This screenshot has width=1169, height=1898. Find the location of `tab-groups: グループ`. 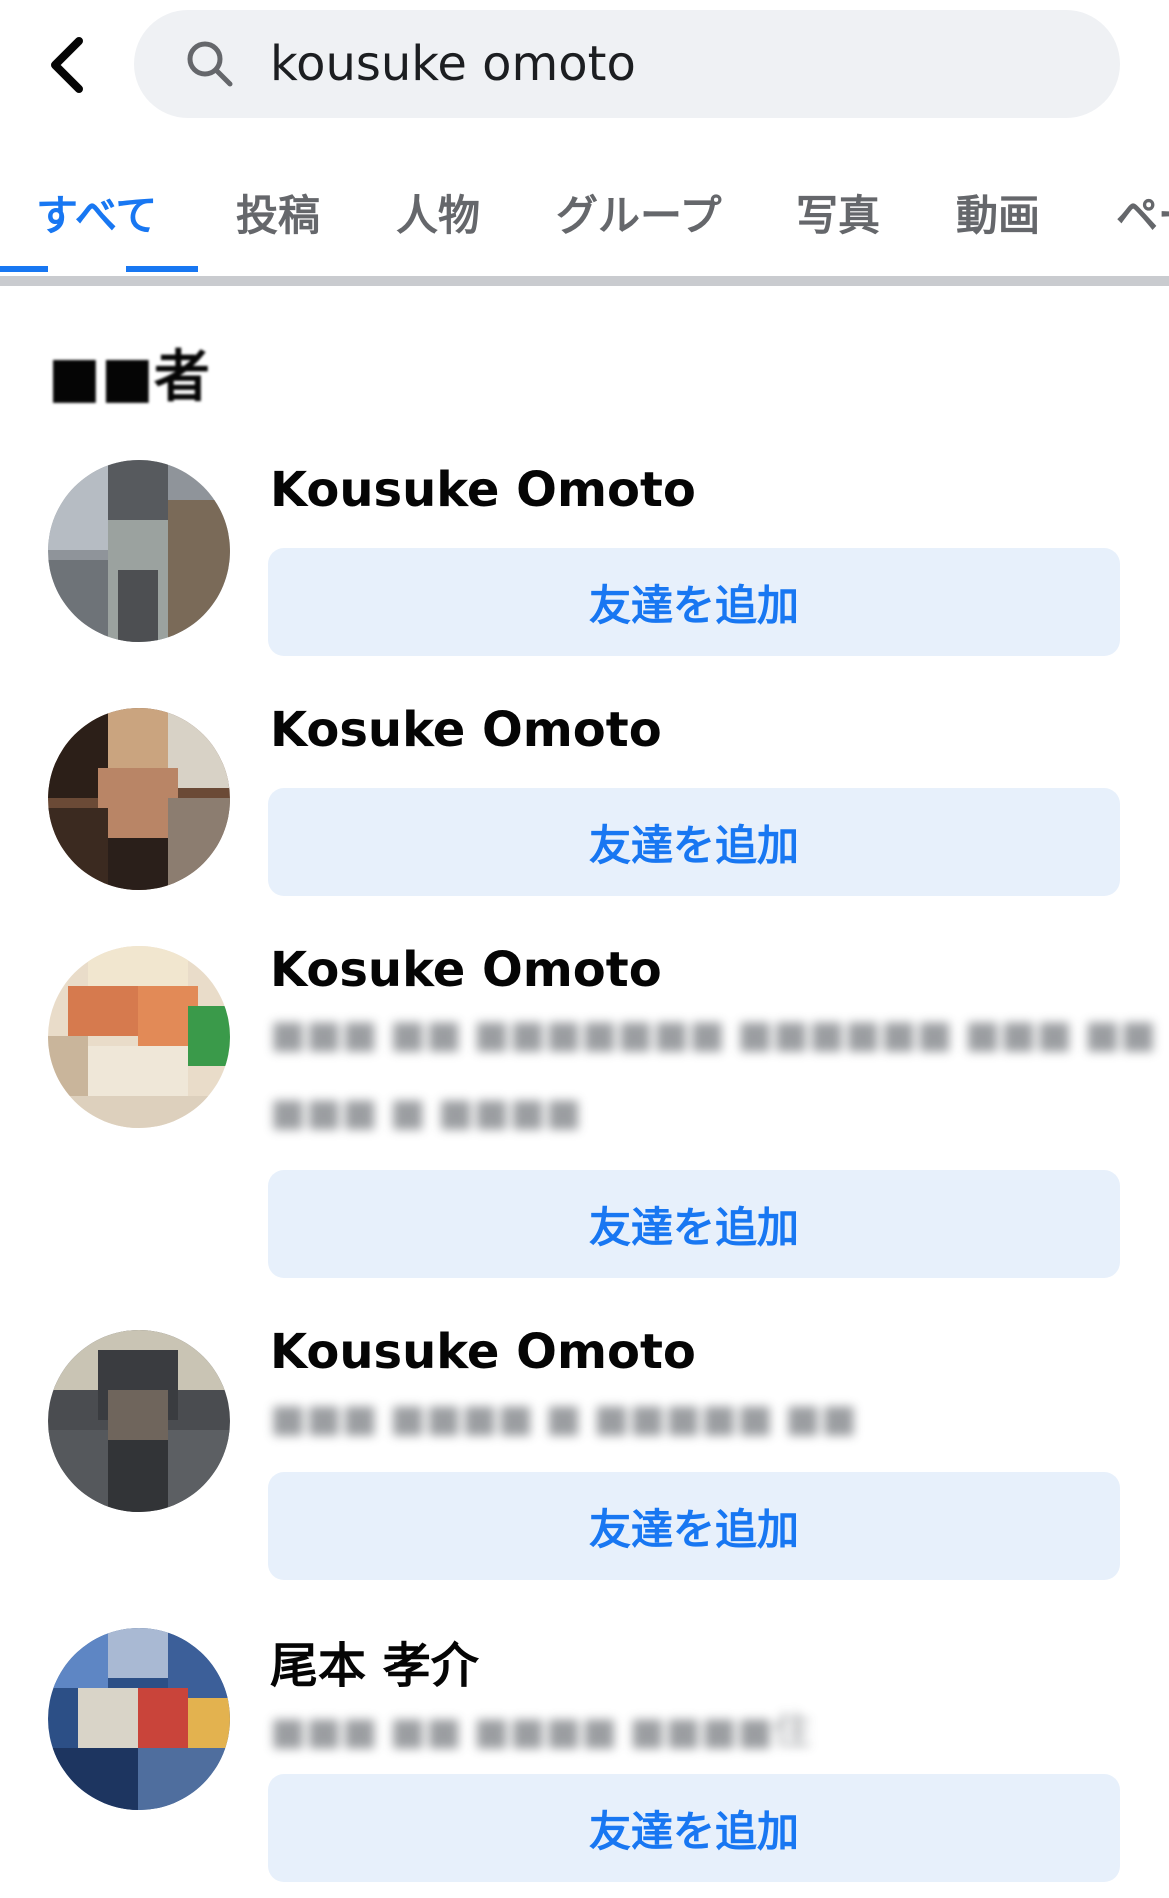

tab-groups: グループ is located at coordinates (638, 212).